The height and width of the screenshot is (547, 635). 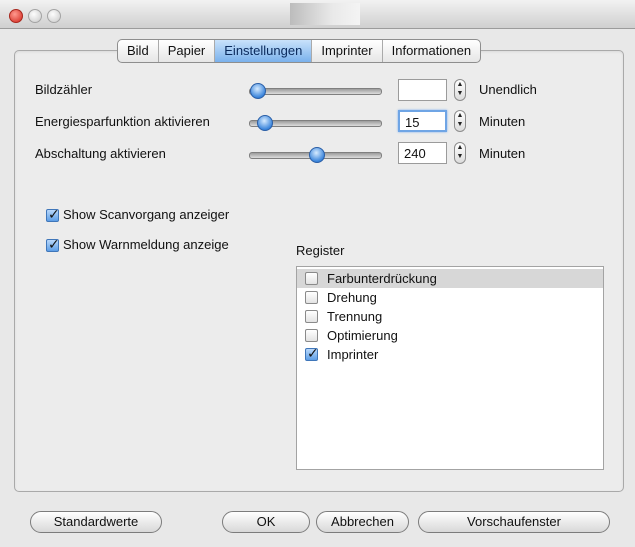 What do you see at coordinates (508, 89) in the screenshot?
I see `bildzaehler-unit: Unendlich` at bounding box center [508, 89].